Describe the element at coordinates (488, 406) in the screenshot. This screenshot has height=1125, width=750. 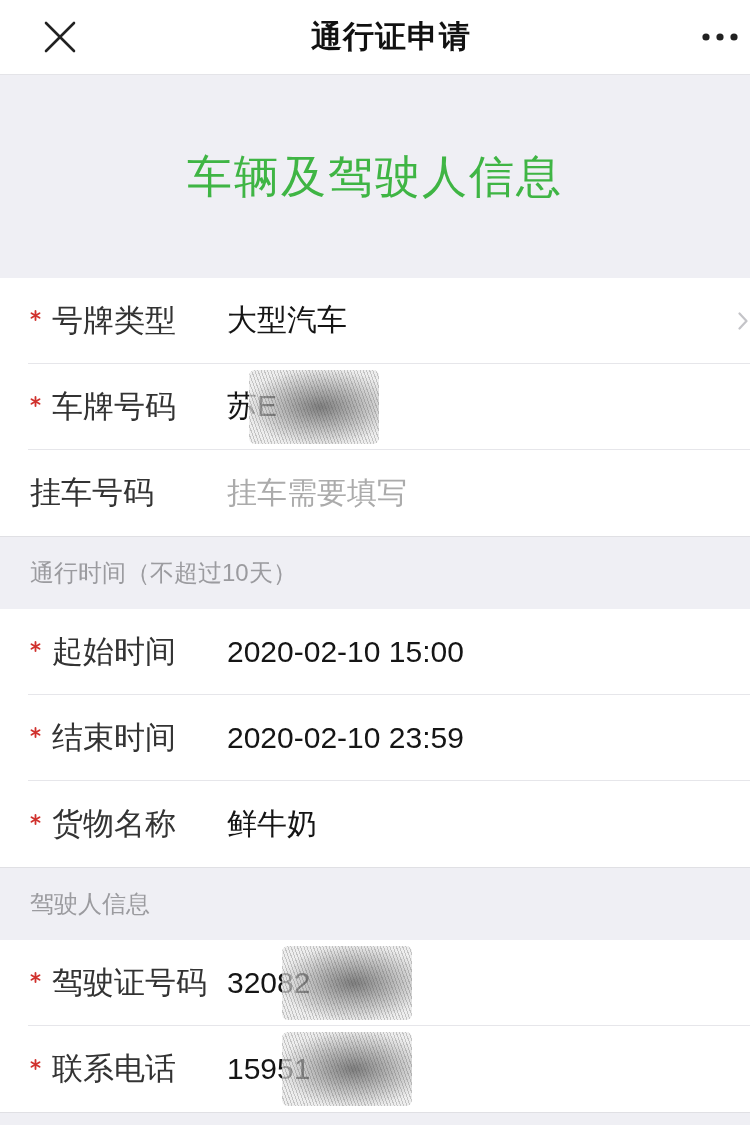
I see `text-field: 苏E` at that location.